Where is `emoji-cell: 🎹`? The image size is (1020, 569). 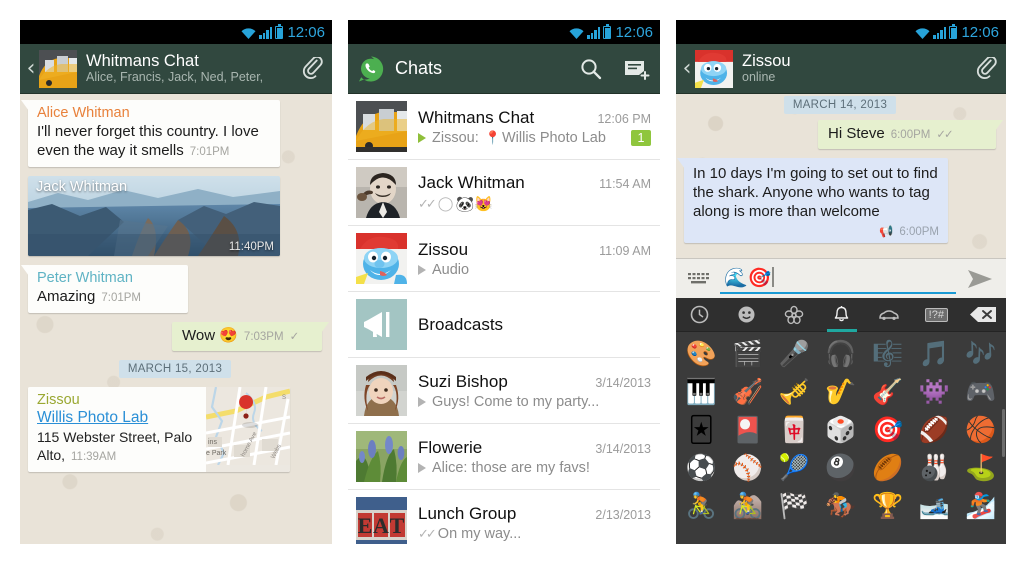
emoji-cell: 🎹 is located at coordinates (701, 391).